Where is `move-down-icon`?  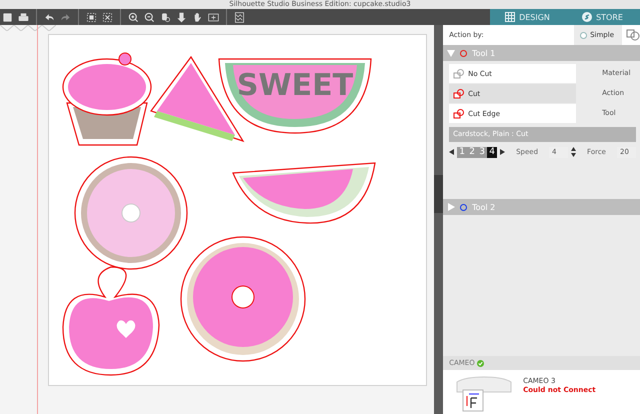 move-down-icon is located at coordinates (181, 17).